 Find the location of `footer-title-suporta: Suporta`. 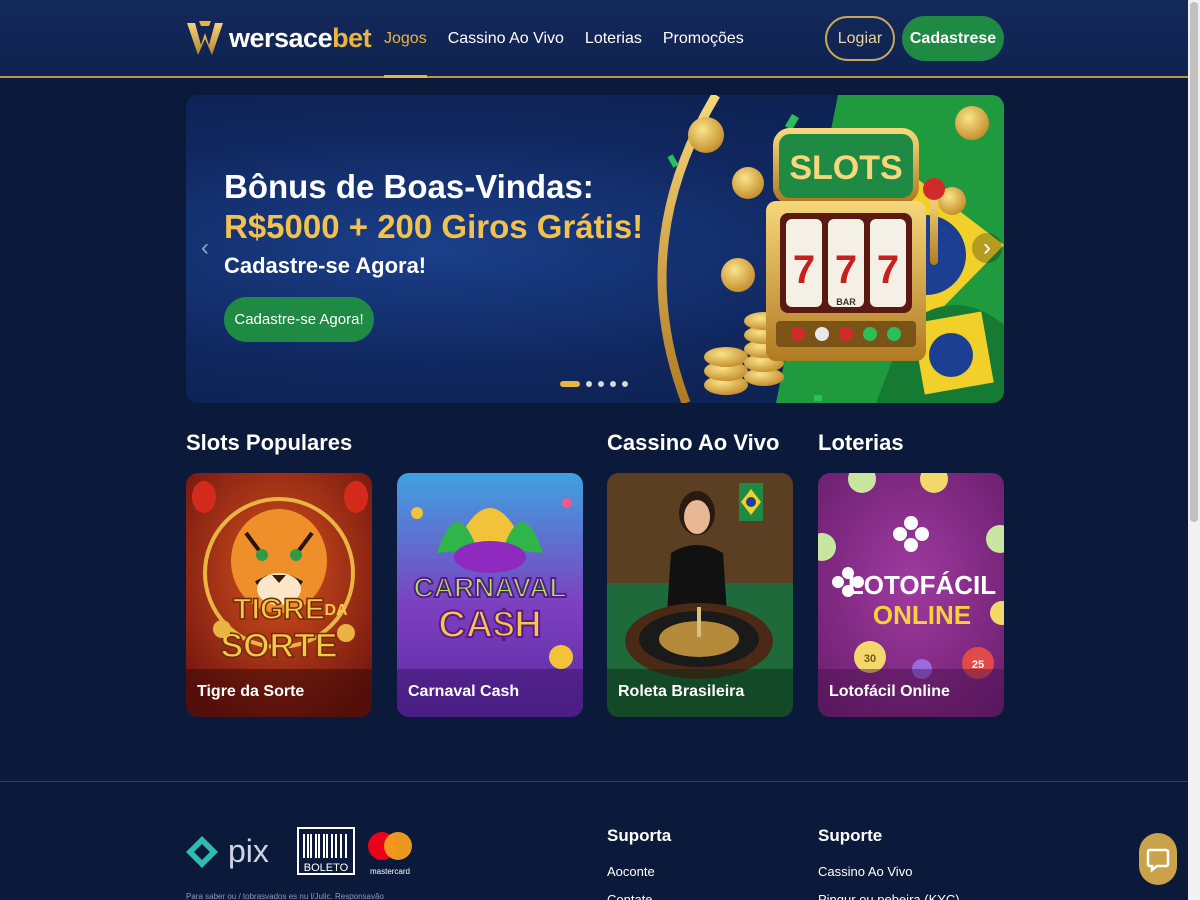

footer-title-suporta: Suporta is located at coordinates (639, 835).